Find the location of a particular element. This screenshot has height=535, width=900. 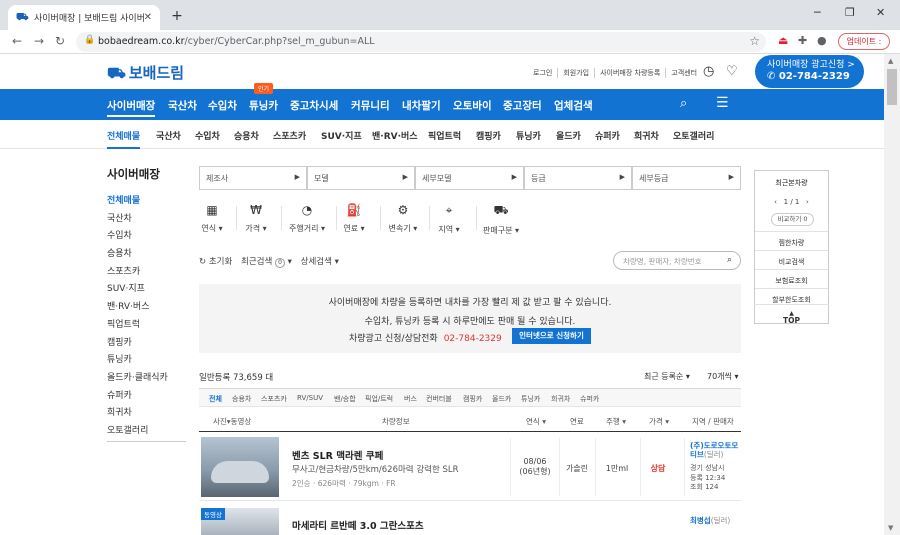

nav-sell-my-car: 내차팔기 is located at coordinates (421, 105).